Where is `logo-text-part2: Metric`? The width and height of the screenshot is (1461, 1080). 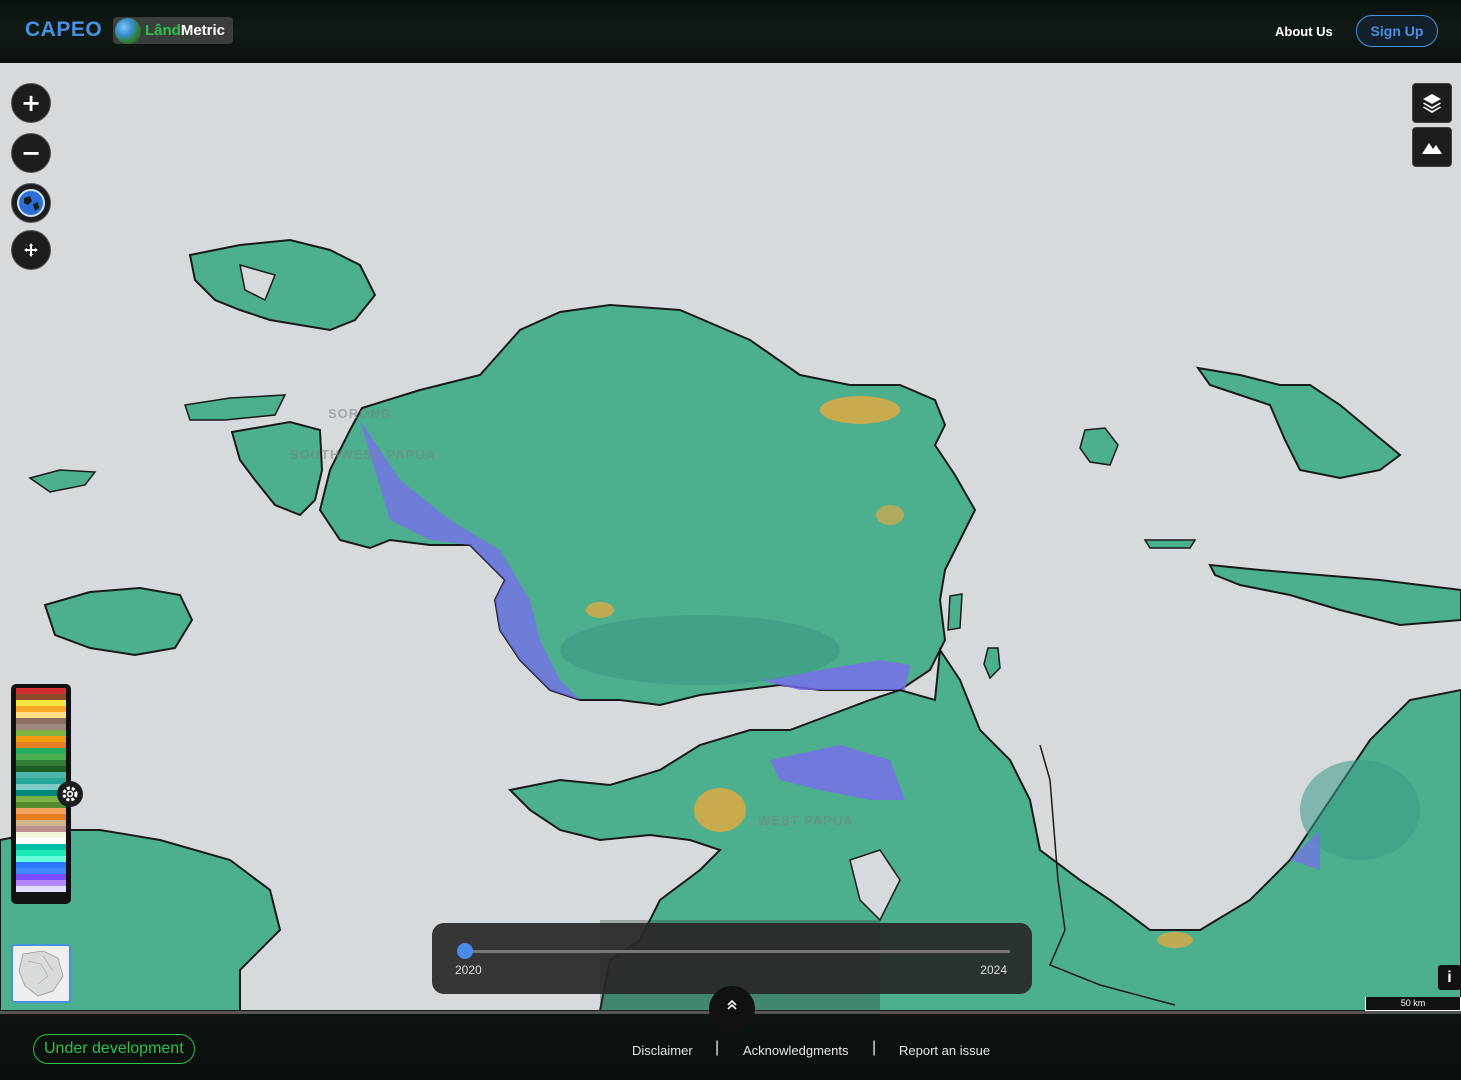 logo-text-part2: Metric is located at coordinates (203, 30).